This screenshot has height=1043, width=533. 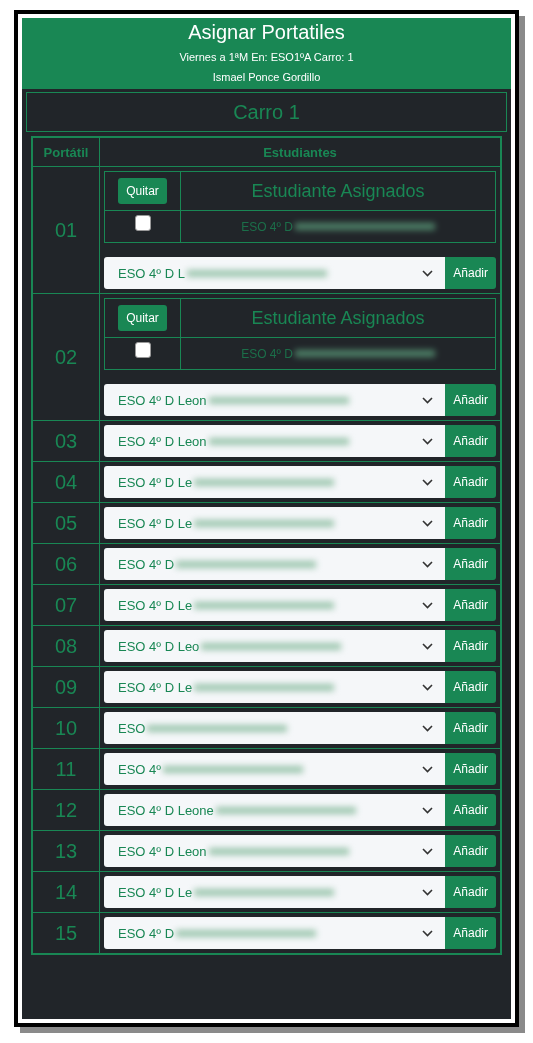 I want to click on student-select: ESO 4º D Leone, so click(x=275, y=810).